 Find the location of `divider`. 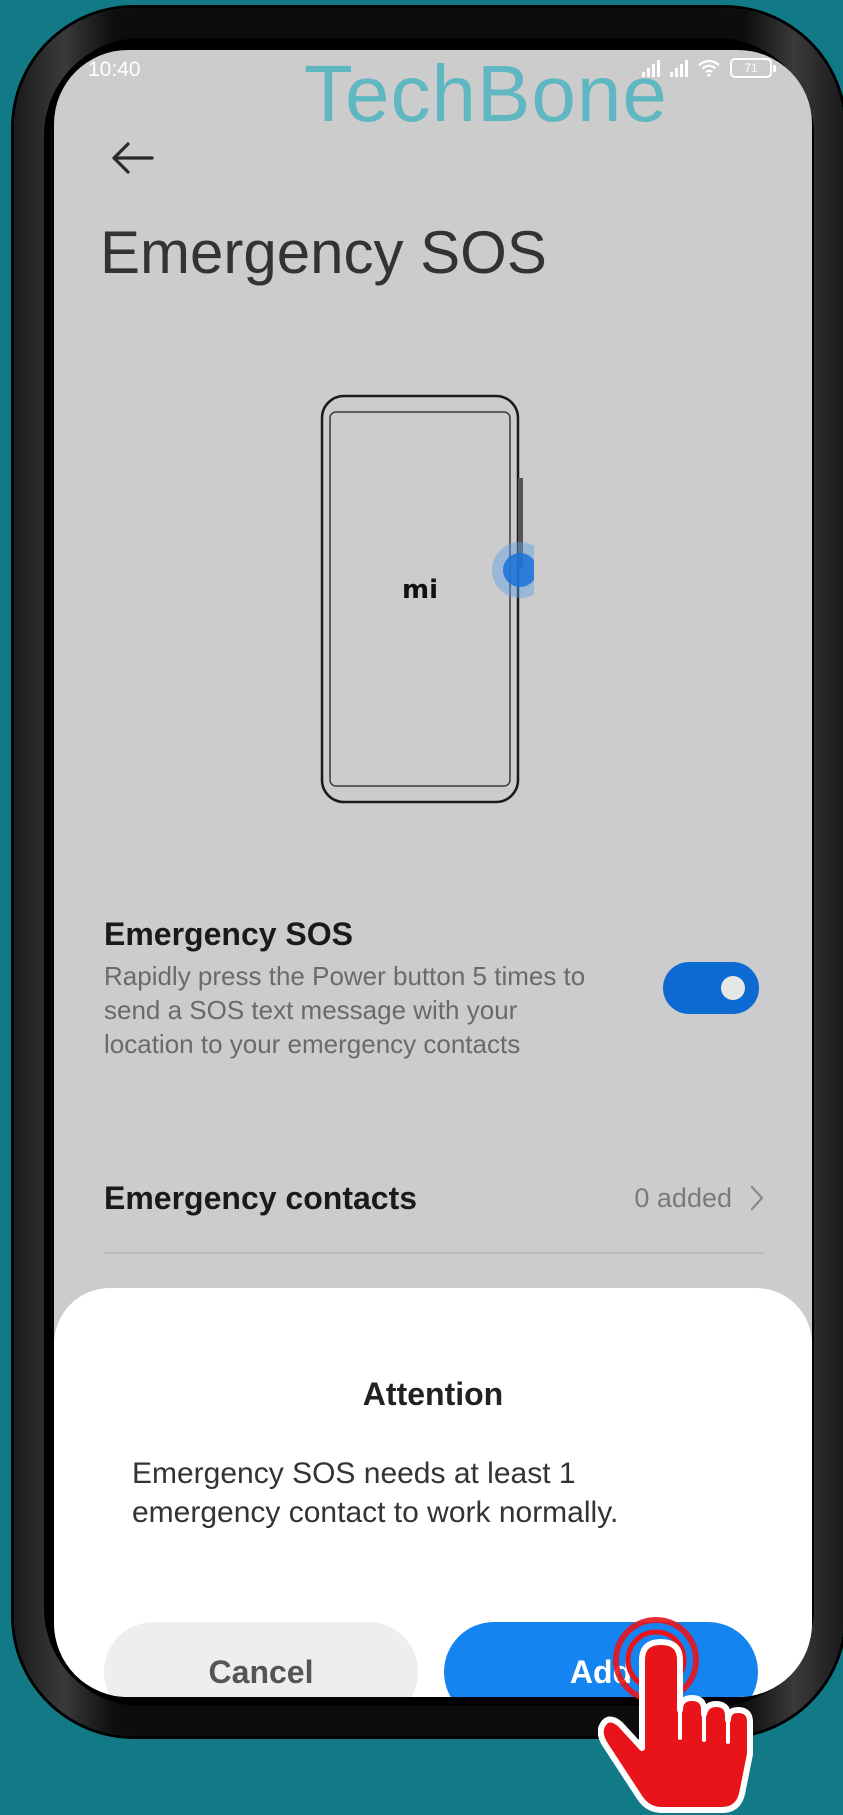

divider is located at coordinates (434, 1253).